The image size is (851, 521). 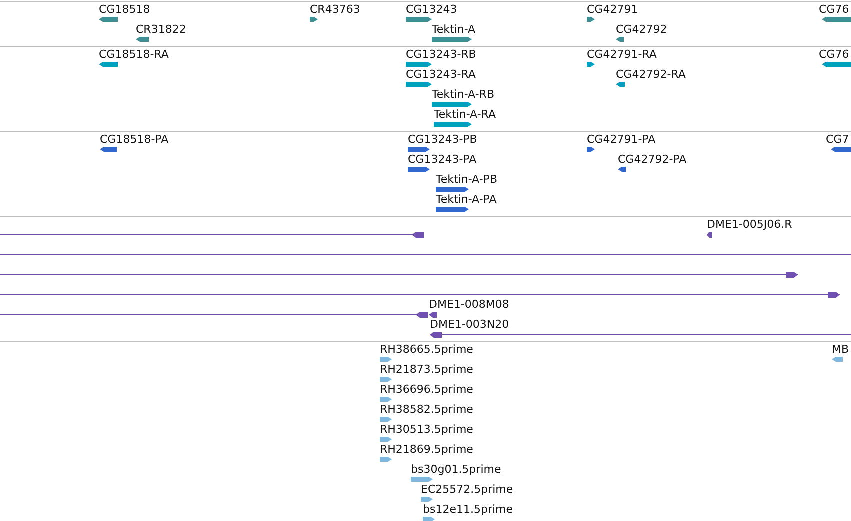 What do you see at coordinates (841, 349) in the screenshot?
I see `feature-label: MB` at bounding box center [841, 349].